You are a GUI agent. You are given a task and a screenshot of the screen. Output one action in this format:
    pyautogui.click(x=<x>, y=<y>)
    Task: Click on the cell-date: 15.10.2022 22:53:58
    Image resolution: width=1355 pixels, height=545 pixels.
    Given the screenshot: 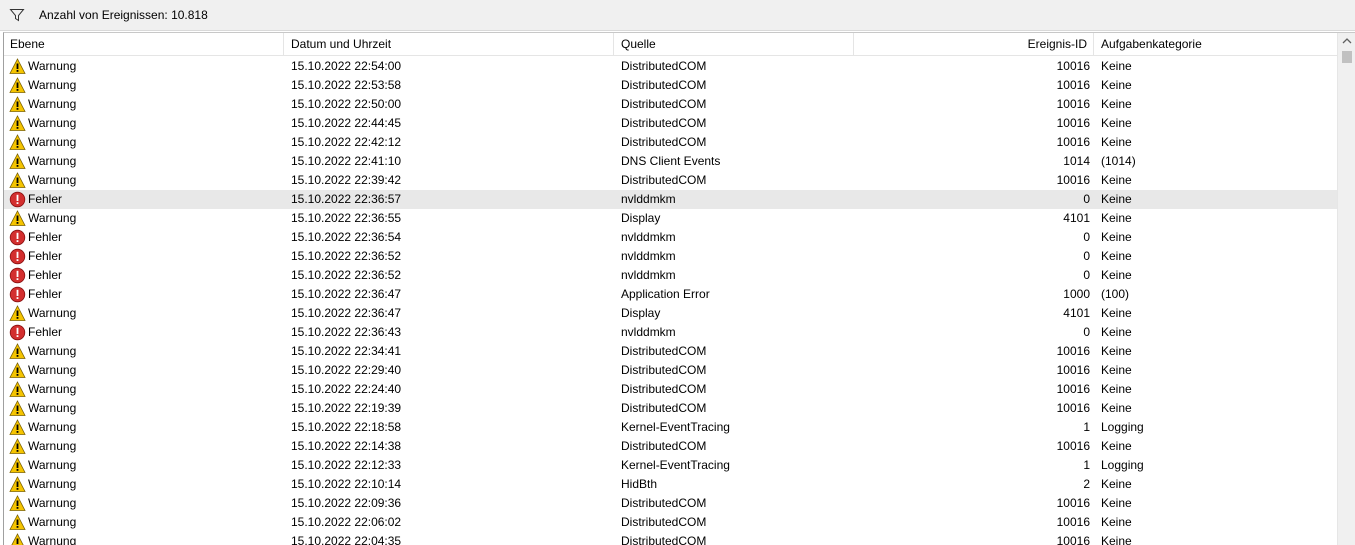 What is the action you would take?
    pyautogui.click(x=346, y=85)
    